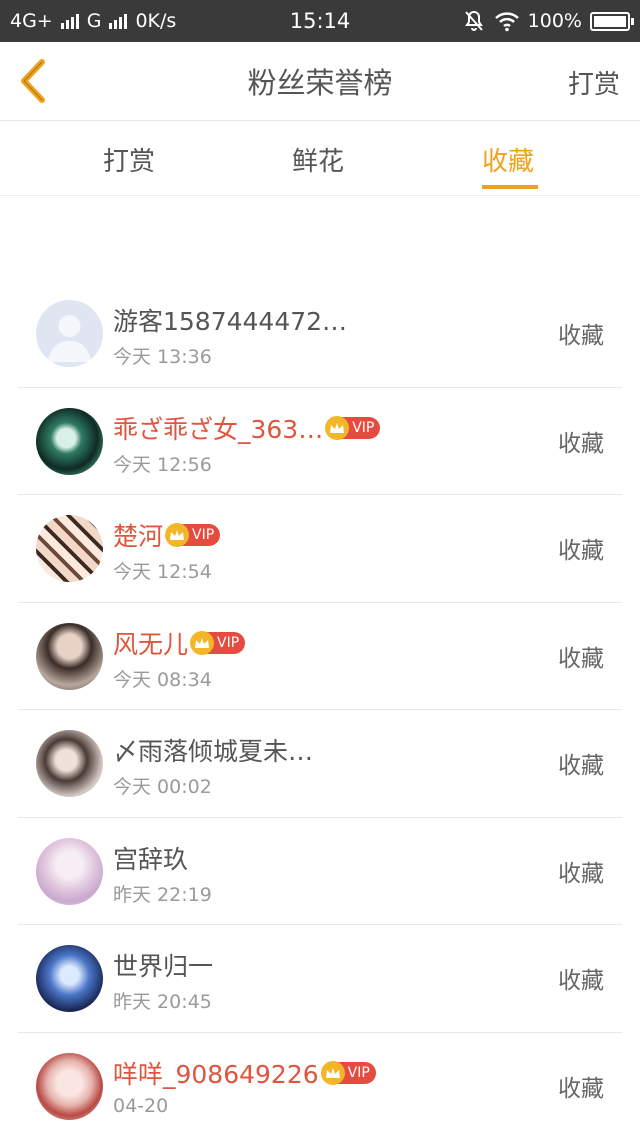 The height and width of the screenshot is (1138, 640). I want to click on fan-name-line: 宫辞玖, so click(150, 858).